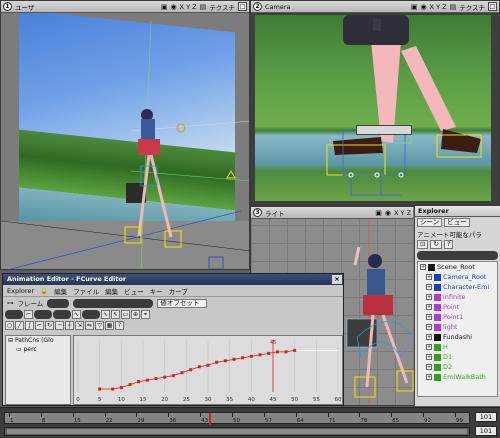 This screenshot has height=438, width=500. I want to click on tree-node-perc: ▭ perc, so click(38, 349).